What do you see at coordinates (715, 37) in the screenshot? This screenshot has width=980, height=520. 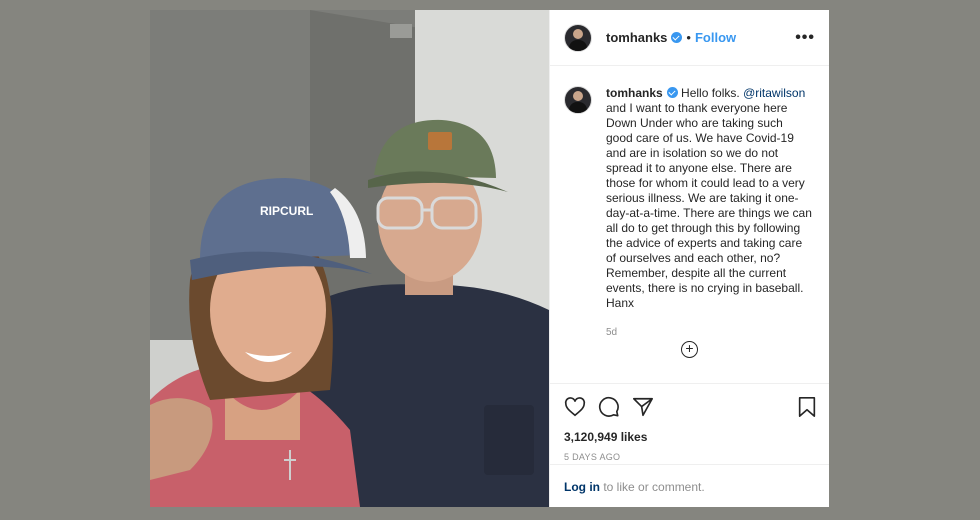 I see `follow-button: Follow` at bounding box center [715, 37].